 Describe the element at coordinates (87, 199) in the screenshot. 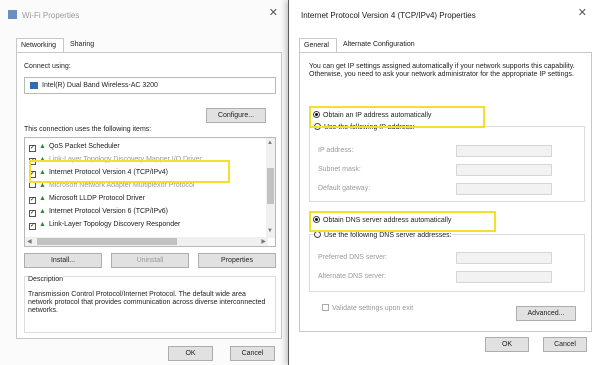

I see `list-item: ✓ ▲ Microsoft LLDP Protocol Driver` at that location.